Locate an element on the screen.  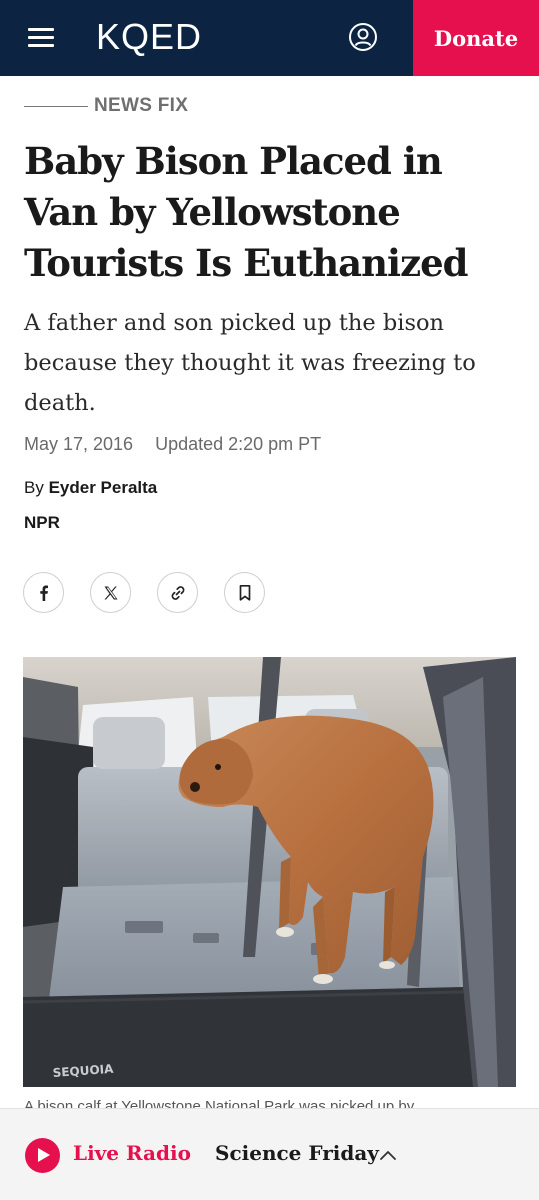
chevron-up-icon is located at coordinates (388, 1155).